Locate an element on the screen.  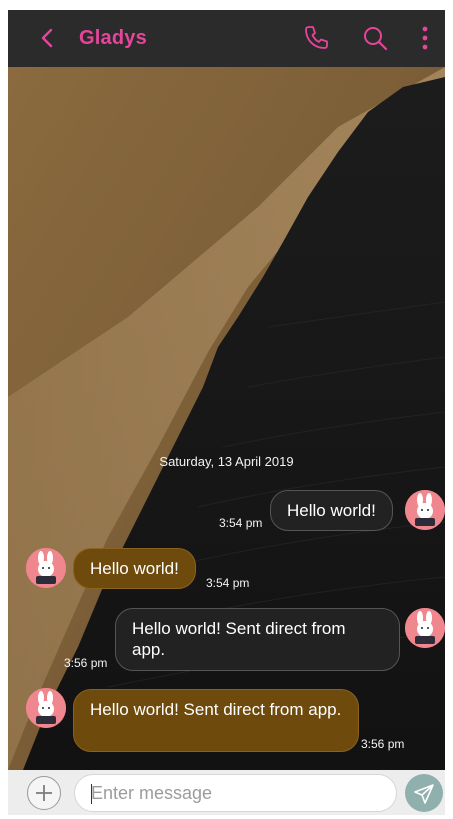
message-composer is located at coordinates (226, 792).